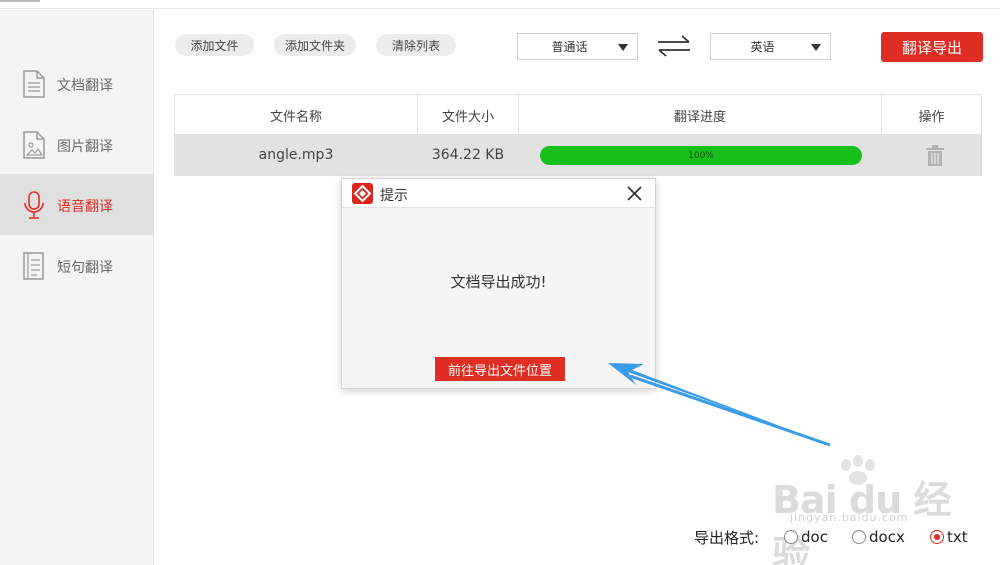 Image resolution: width=1000 pixels, height=565 pixels. What do you see at coordinates (814, 537) in the screenshot?
I see `radio-label: doc` at bounding box center [814, 537].